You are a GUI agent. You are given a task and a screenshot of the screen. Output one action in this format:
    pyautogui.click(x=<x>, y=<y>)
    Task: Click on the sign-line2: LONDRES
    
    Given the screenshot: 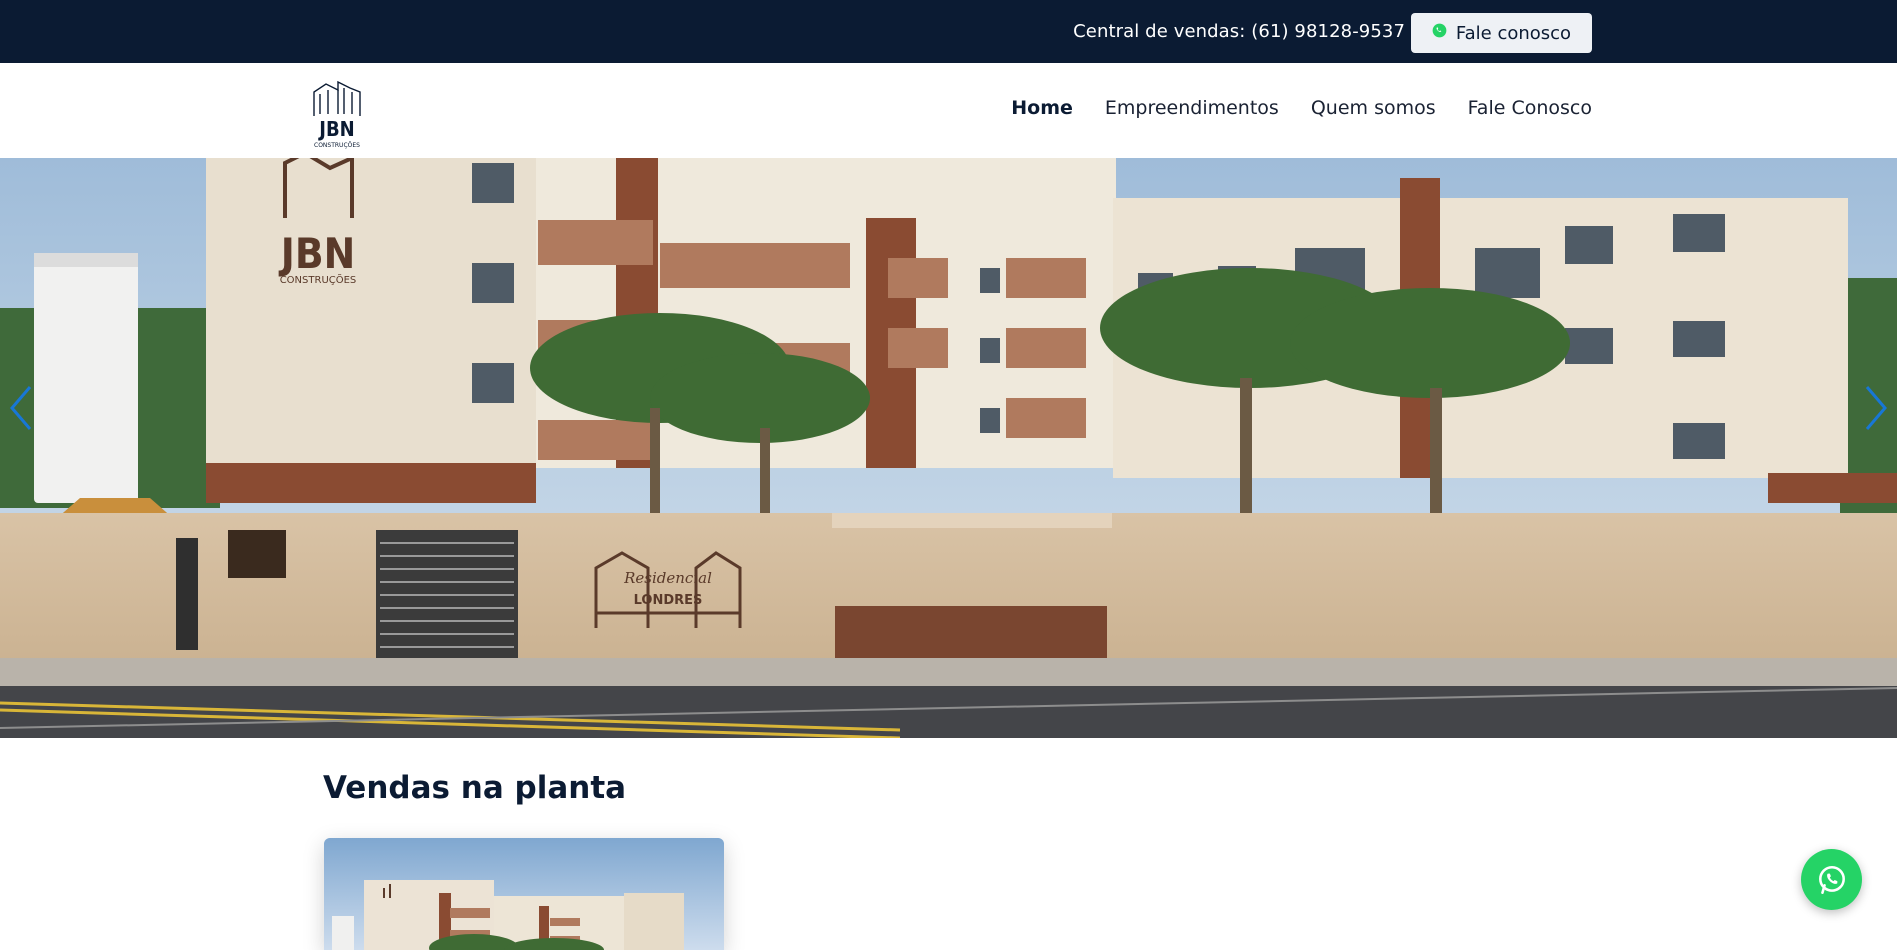 What is the action you would take?
    pyautogui.click(x=668, y=600)
    